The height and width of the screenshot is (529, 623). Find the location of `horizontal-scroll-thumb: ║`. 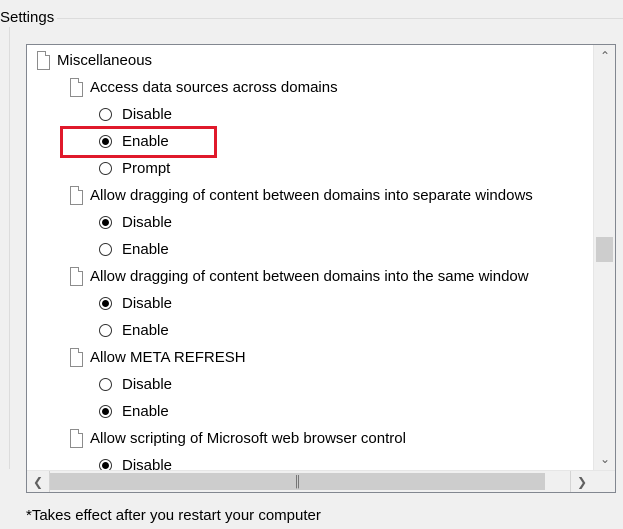

horizontal-scroll-thumb: ║ is located at coordinates (297, 481).